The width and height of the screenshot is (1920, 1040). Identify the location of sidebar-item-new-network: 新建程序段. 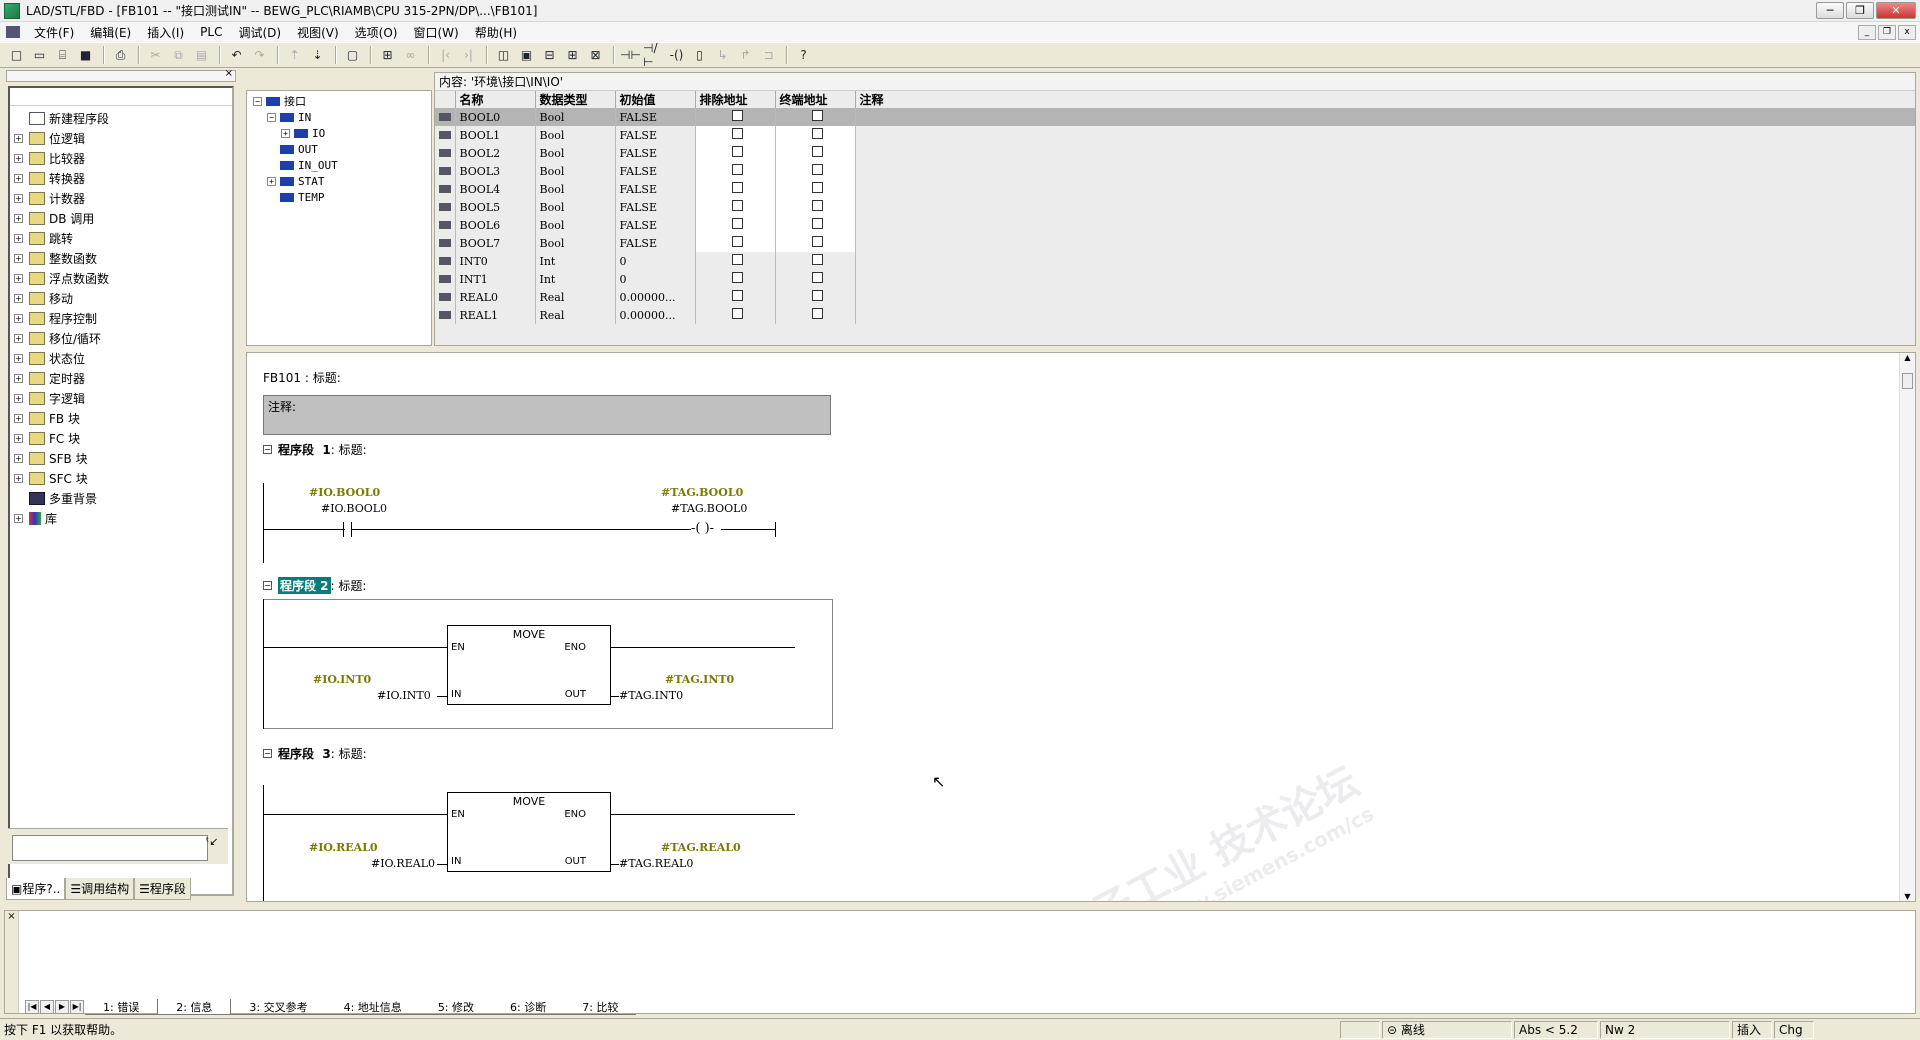
(121, 118).